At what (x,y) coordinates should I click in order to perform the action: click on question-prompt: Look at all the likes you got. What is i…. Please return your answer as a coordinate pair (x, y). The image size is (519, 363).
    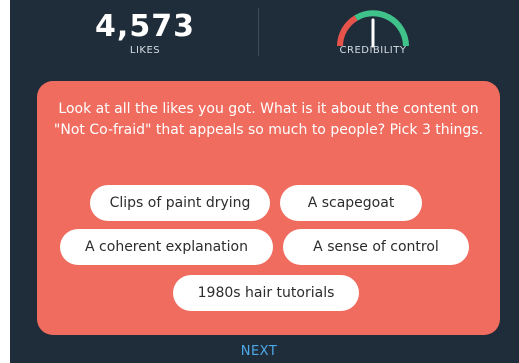
    Looking at the image, I should click on (268, 119).